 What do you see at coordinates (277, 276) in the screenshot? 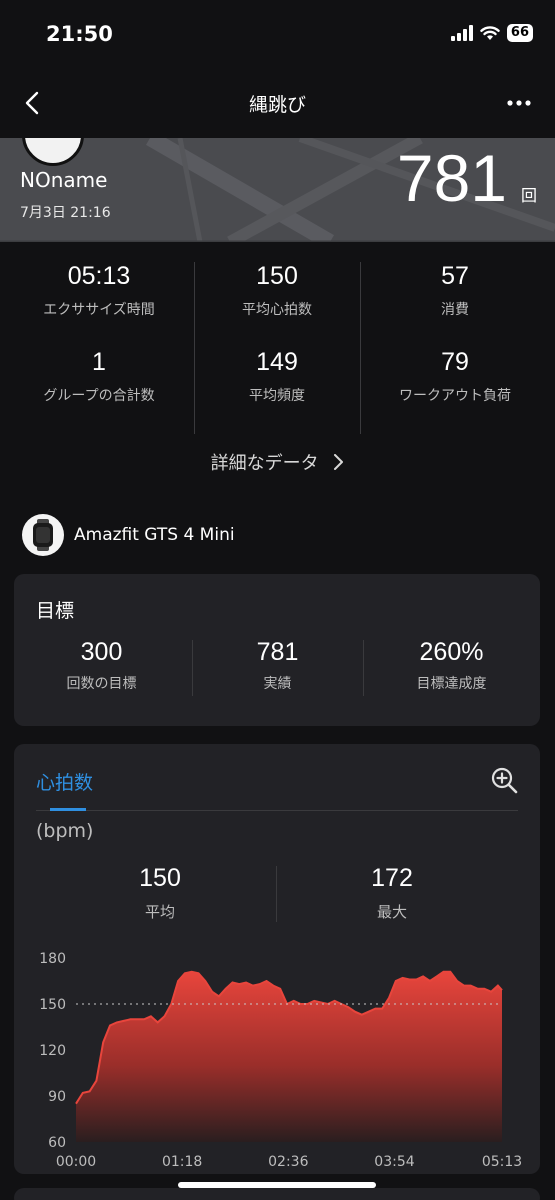
I see `stat-value: 150` at bounding box center [277, 276].